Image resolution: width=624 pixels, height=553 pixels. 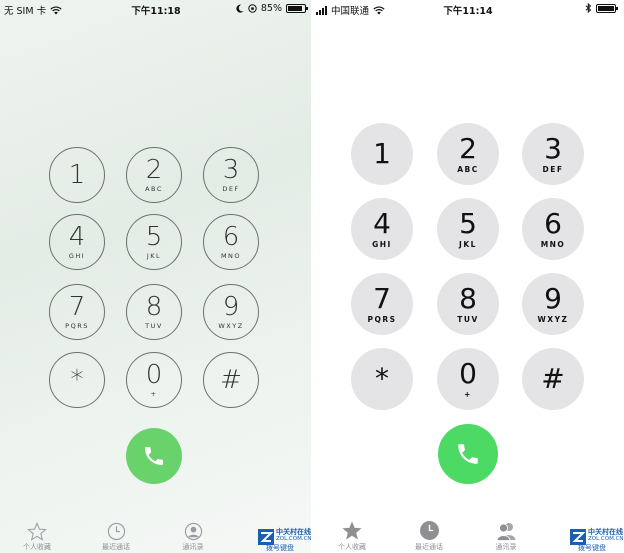 What do you see at coordinates (588, 8) in the screenshot?
I see `bluetooth-icon` at bounding box center [588, 8].